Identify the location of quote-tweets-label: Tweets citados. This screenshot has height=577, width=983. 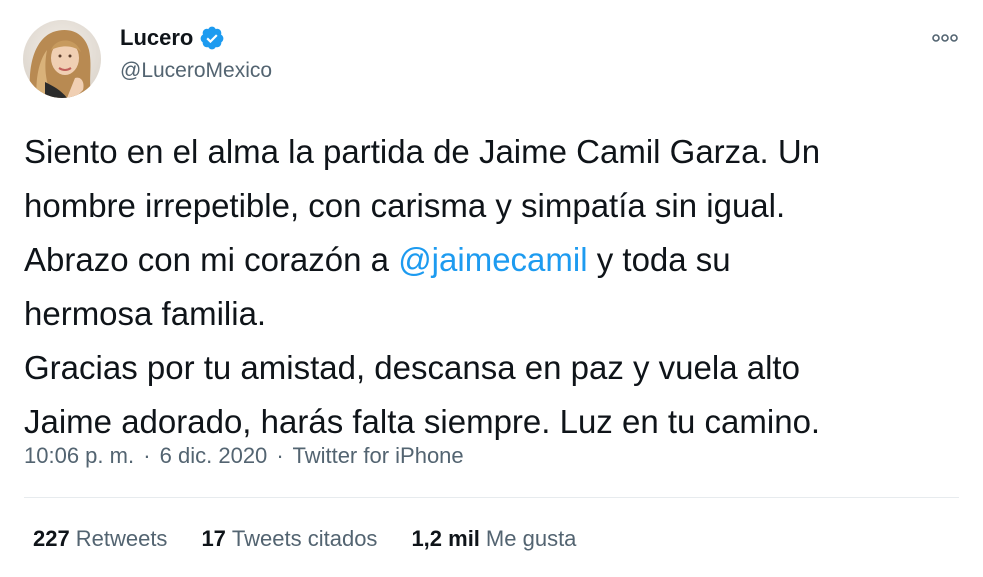
(304, 538).